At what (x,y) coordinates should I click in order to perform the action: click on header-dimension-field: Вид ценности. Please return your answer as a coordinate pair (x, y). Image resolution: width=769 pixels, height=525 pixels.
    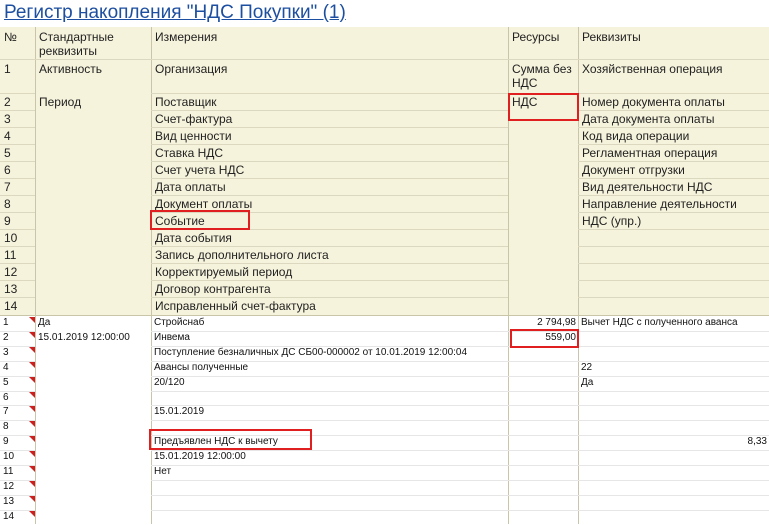
    Looking at the image, I should click on (193, 136).